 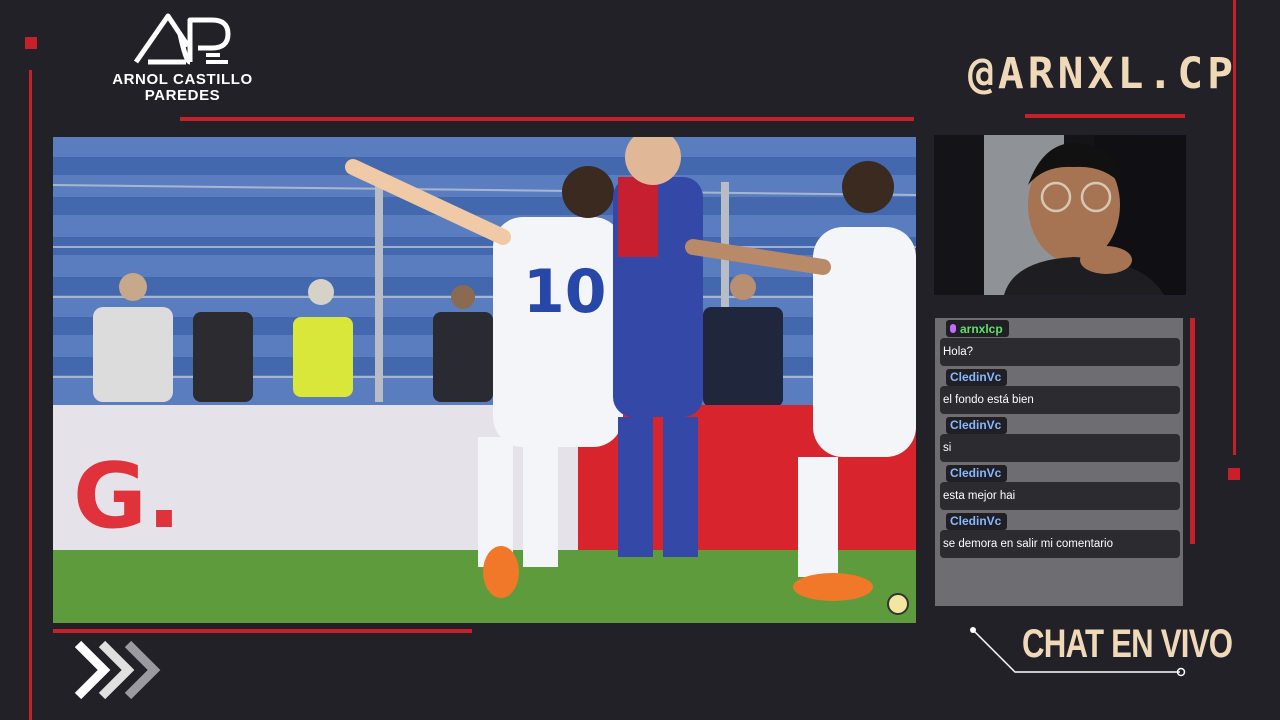 I want to click on svg-text: 10, so click(x=565, y=292).